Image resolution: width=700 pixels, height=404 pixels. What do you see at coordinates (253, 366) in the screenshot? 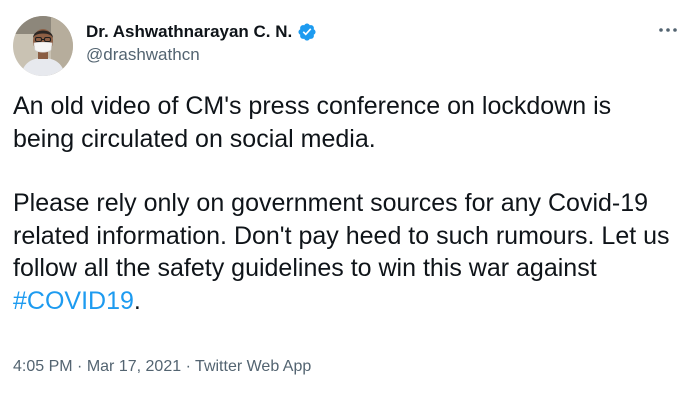
I see `tweet-source: Twitter Web App` at bounding box center [253, 366].